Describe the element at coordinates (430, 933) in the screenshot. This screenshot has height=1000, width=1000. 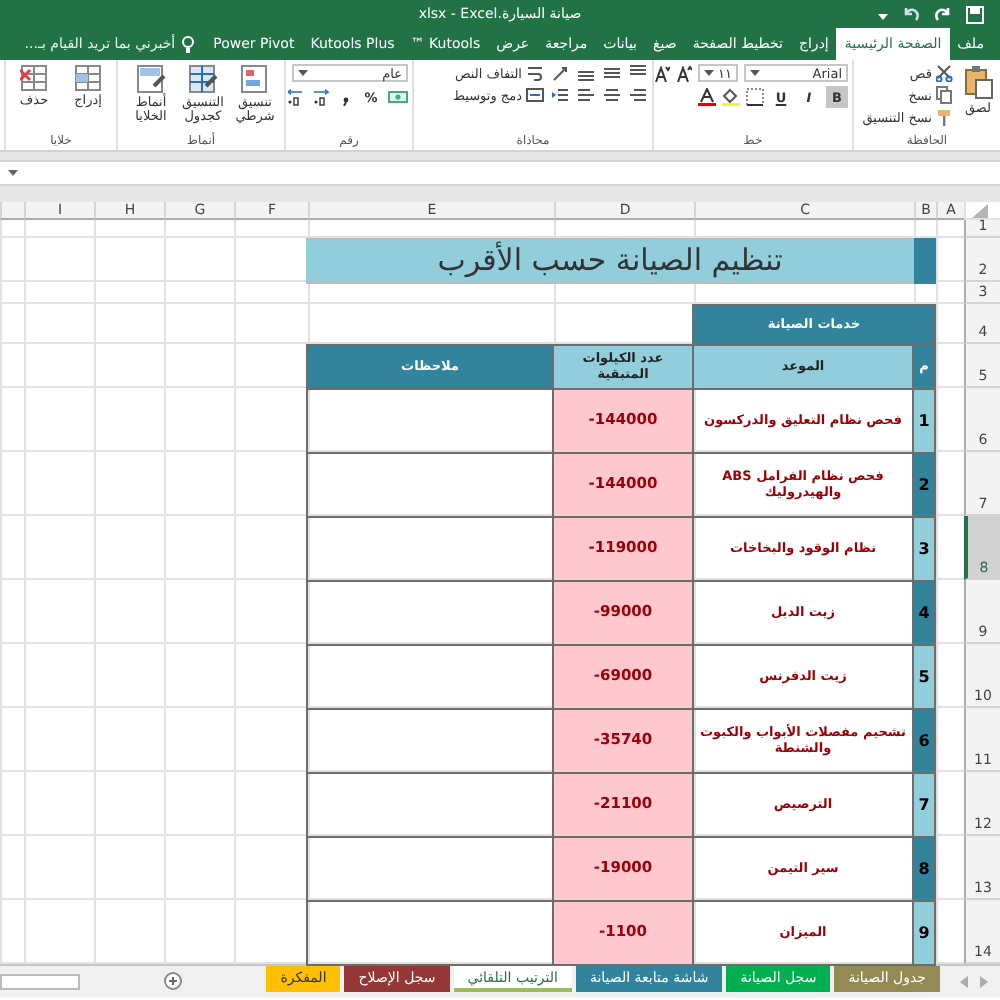
I see `notes-cell` at that location.